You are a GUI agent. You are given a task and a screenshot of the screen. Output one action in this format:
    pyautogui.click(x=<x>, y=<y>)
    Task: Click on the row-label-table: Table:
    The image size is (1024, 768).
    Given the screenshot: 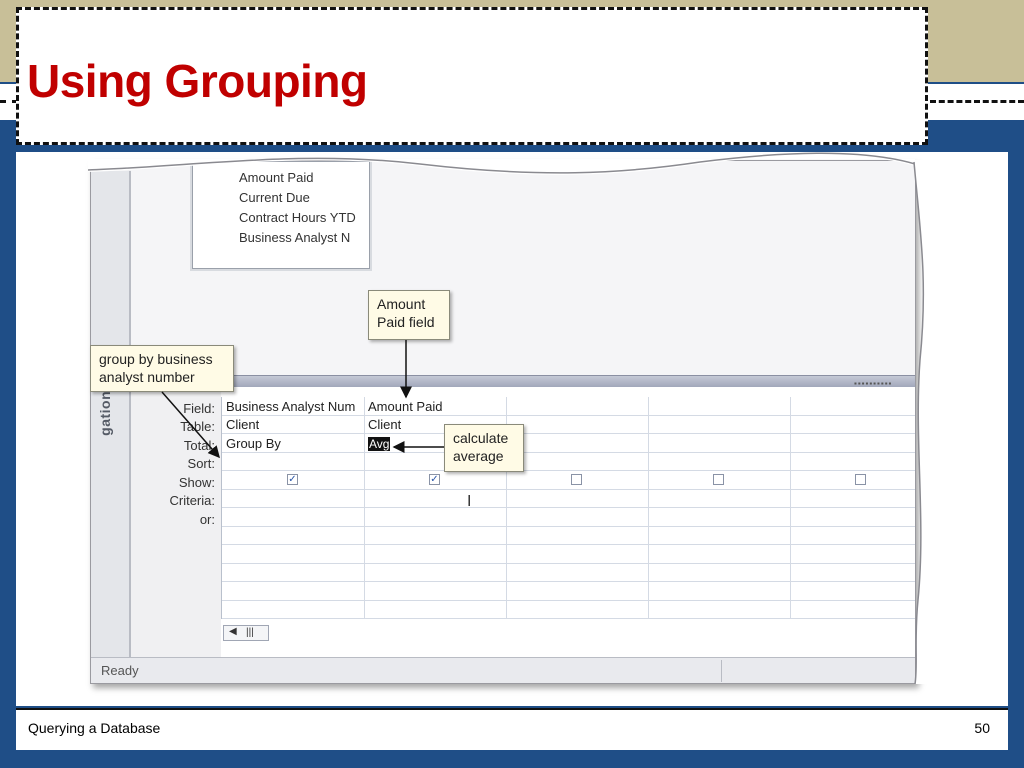 What is the action you would take?
    pyautogui.click(x=197, y=426)
    